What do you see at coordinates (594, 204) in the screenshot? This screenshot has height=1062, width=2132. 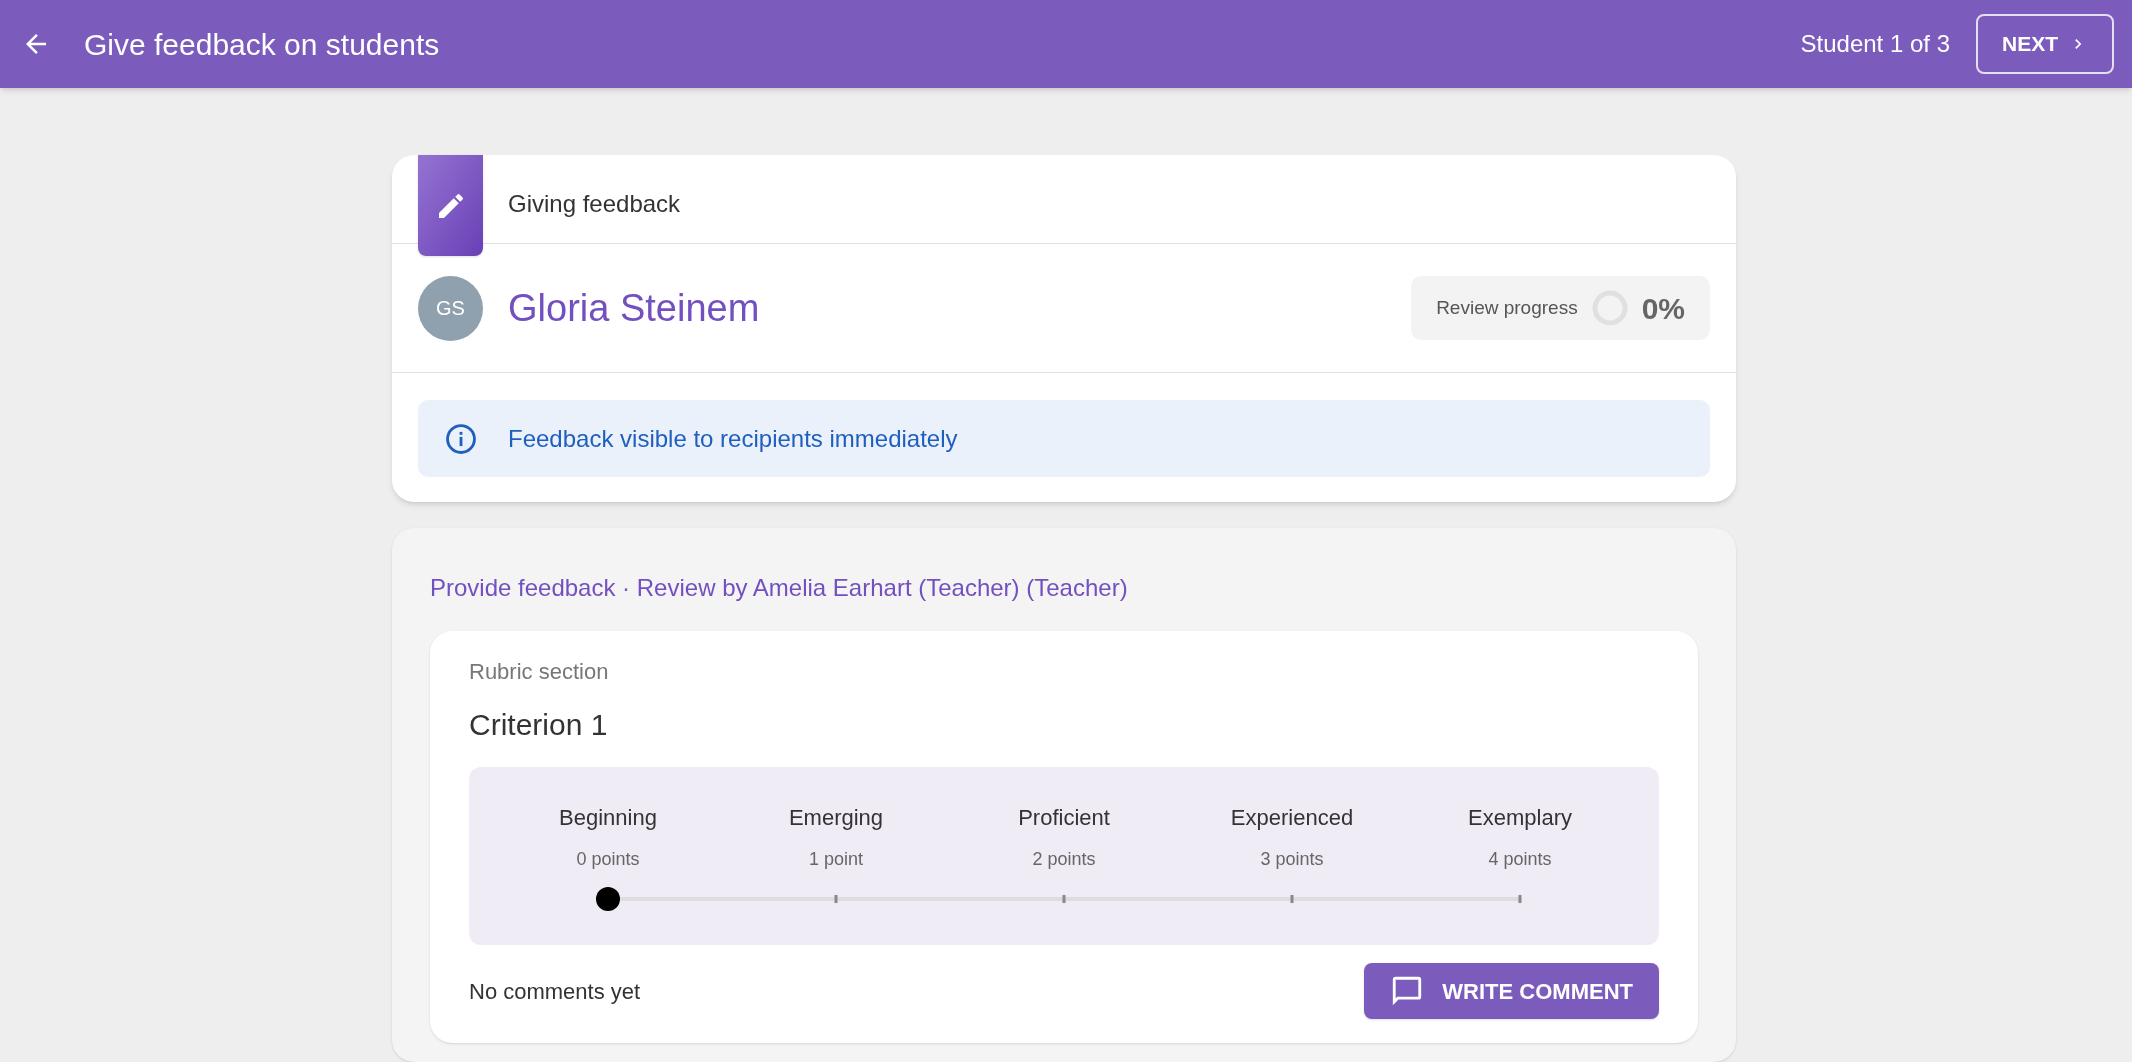 I see `tab-label: Giving feedback` at bounding box center [594, 204].